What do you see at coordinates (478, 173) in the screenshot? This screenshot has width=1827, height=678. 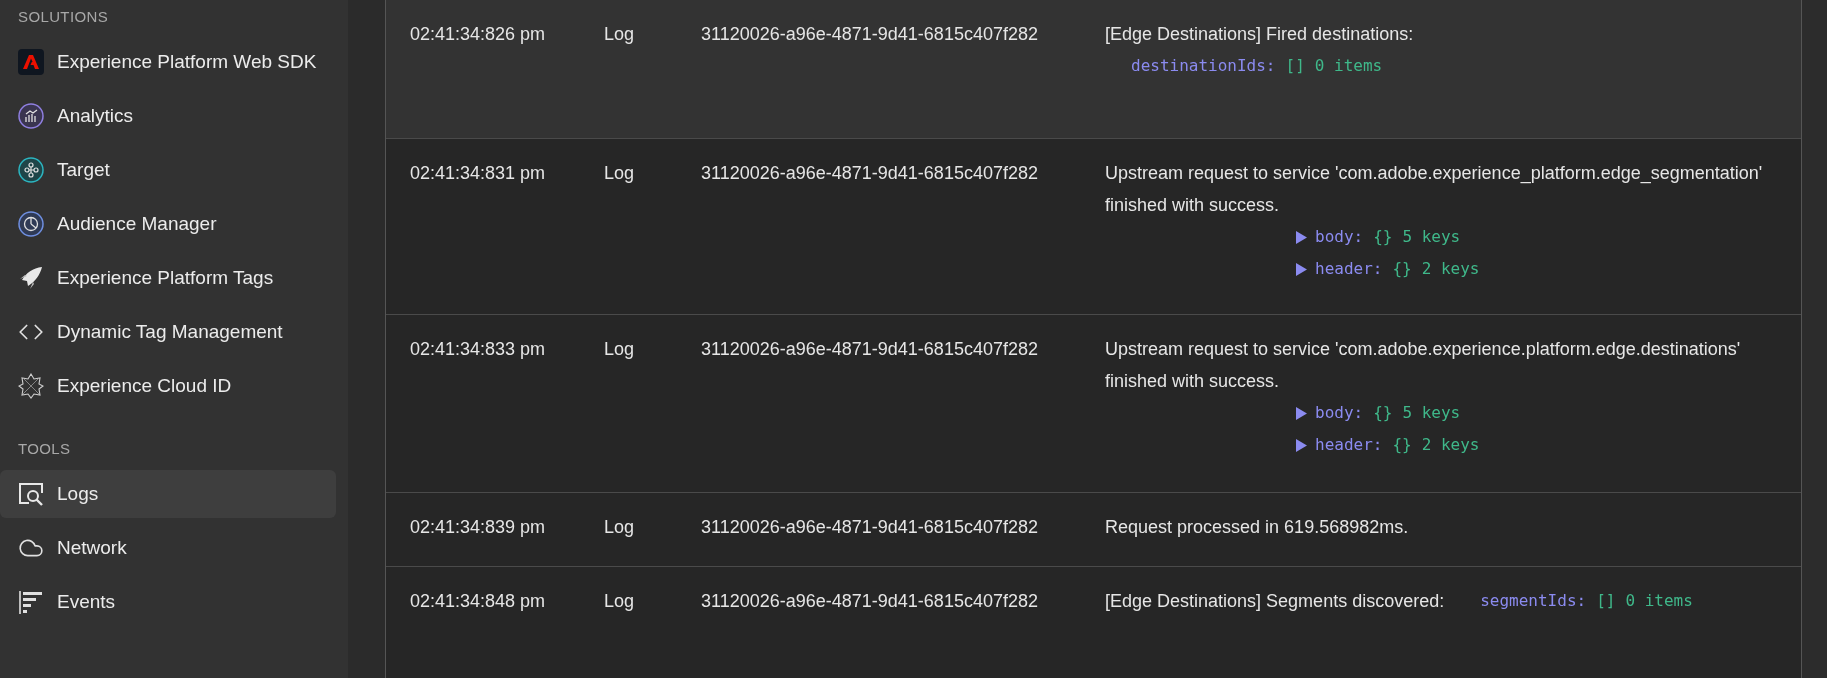 I see `time-cell-text: 02:41:34:831 pm` at bounding box center [478, 173].